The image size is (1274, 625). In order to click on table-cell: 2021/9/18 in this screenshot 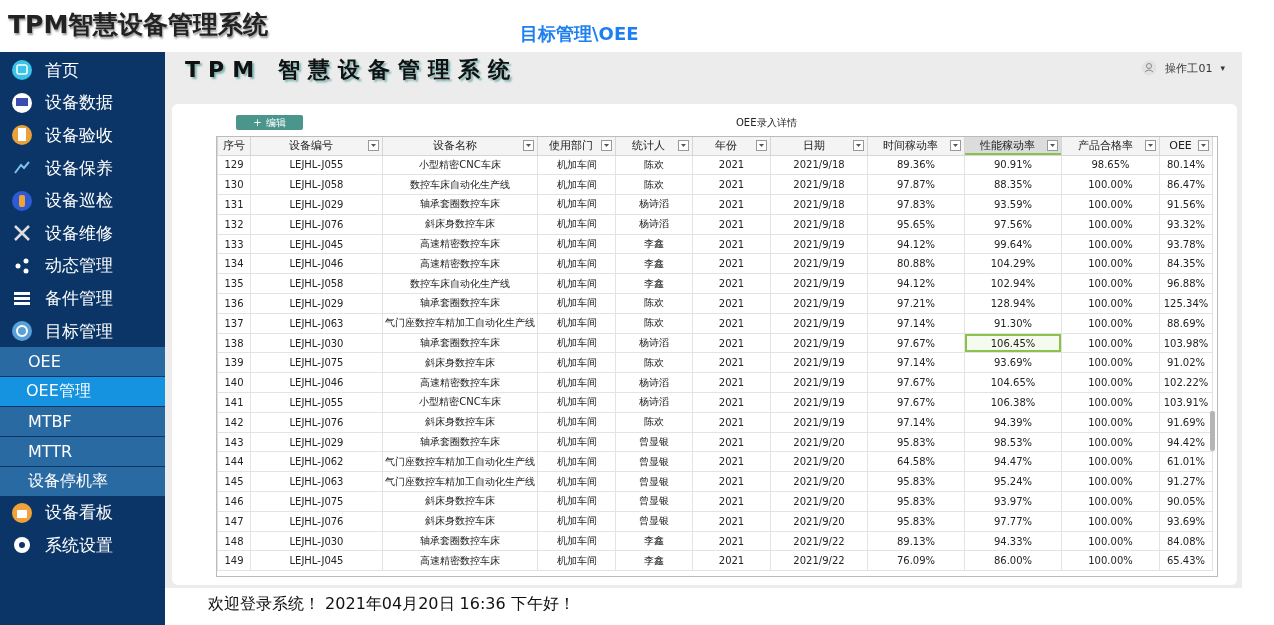, I will do `click(819, 184)`.